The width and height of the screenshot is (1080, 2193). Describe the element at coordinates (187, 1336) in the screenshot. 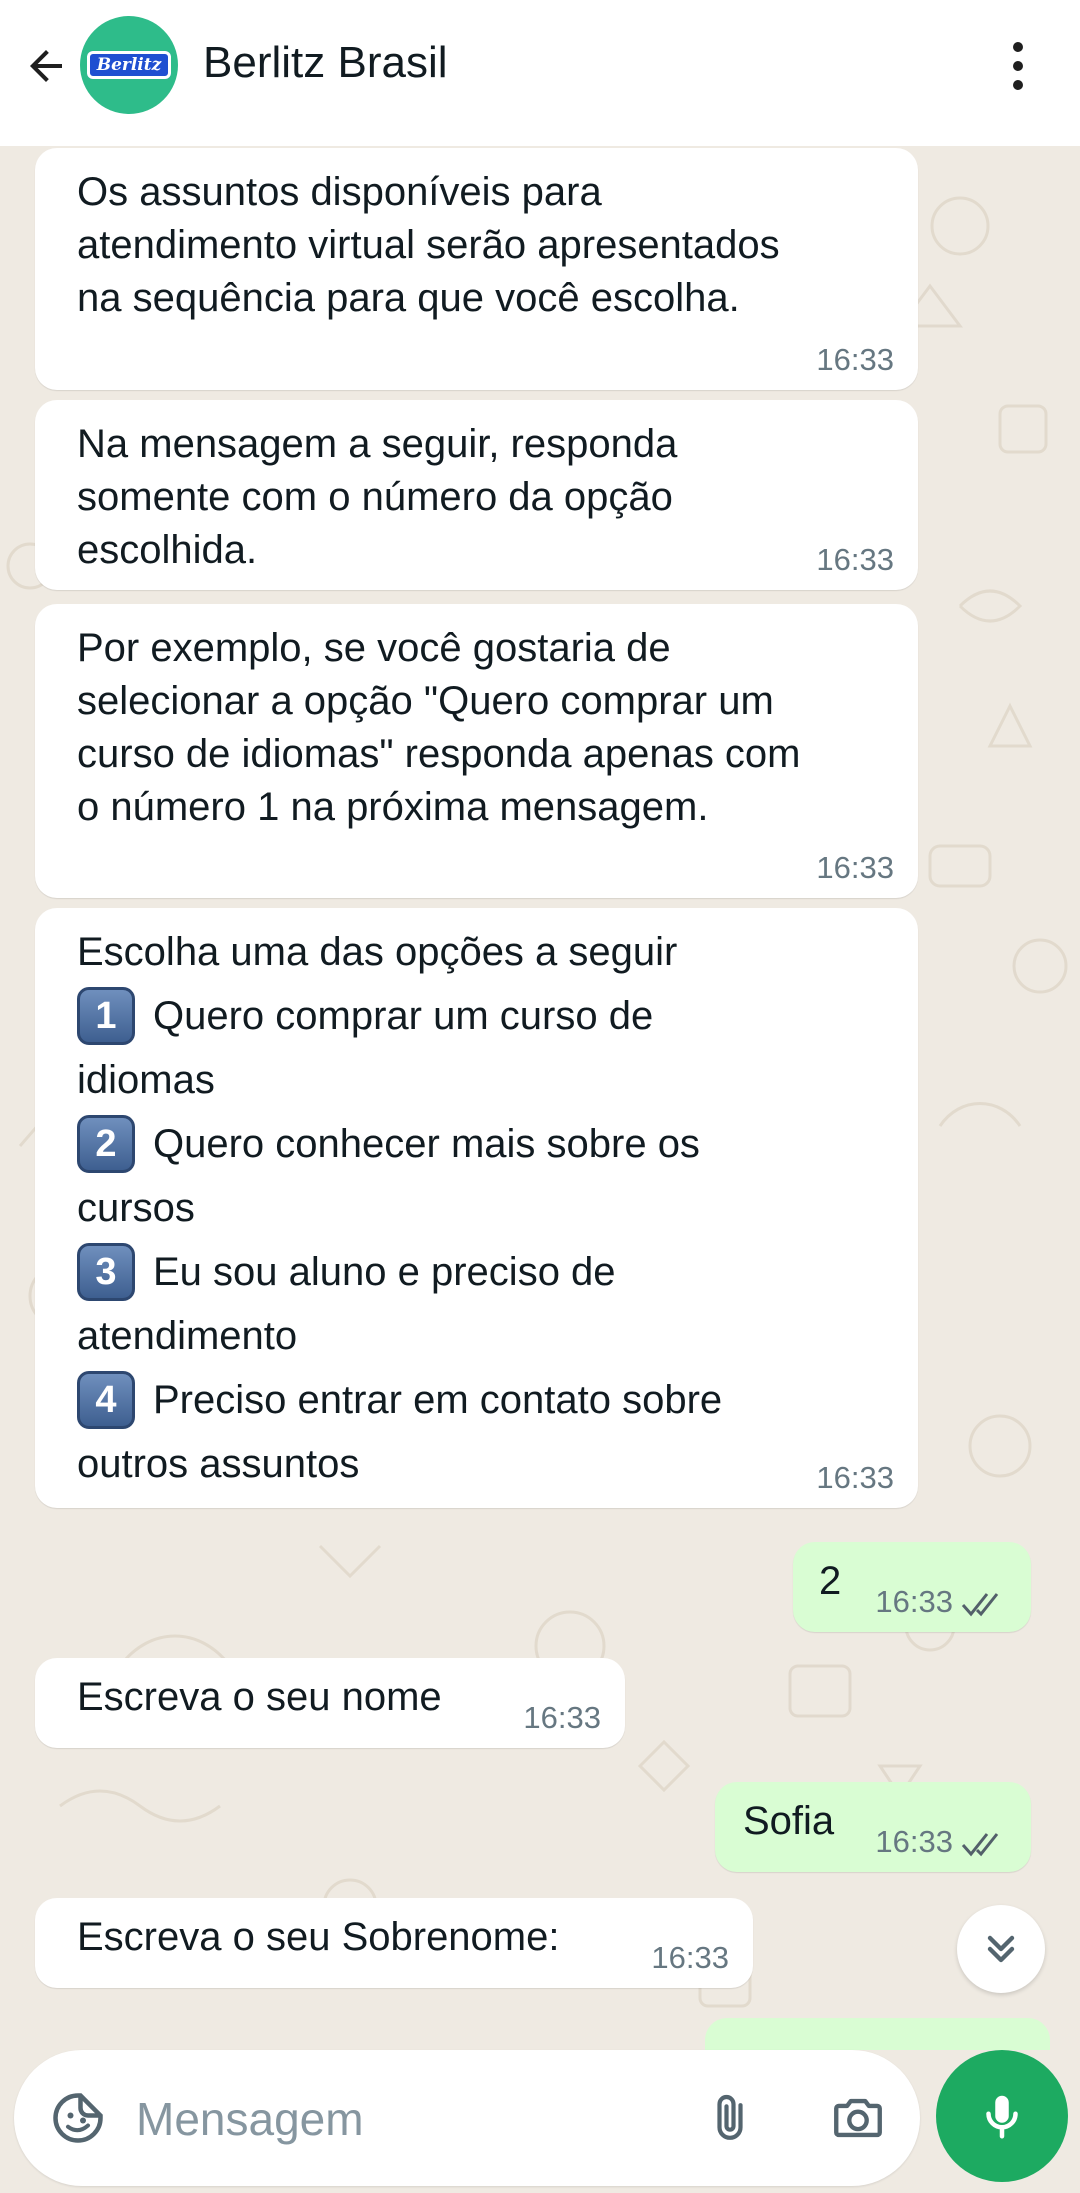

I see `option-3-continued: atendimento` at that location.